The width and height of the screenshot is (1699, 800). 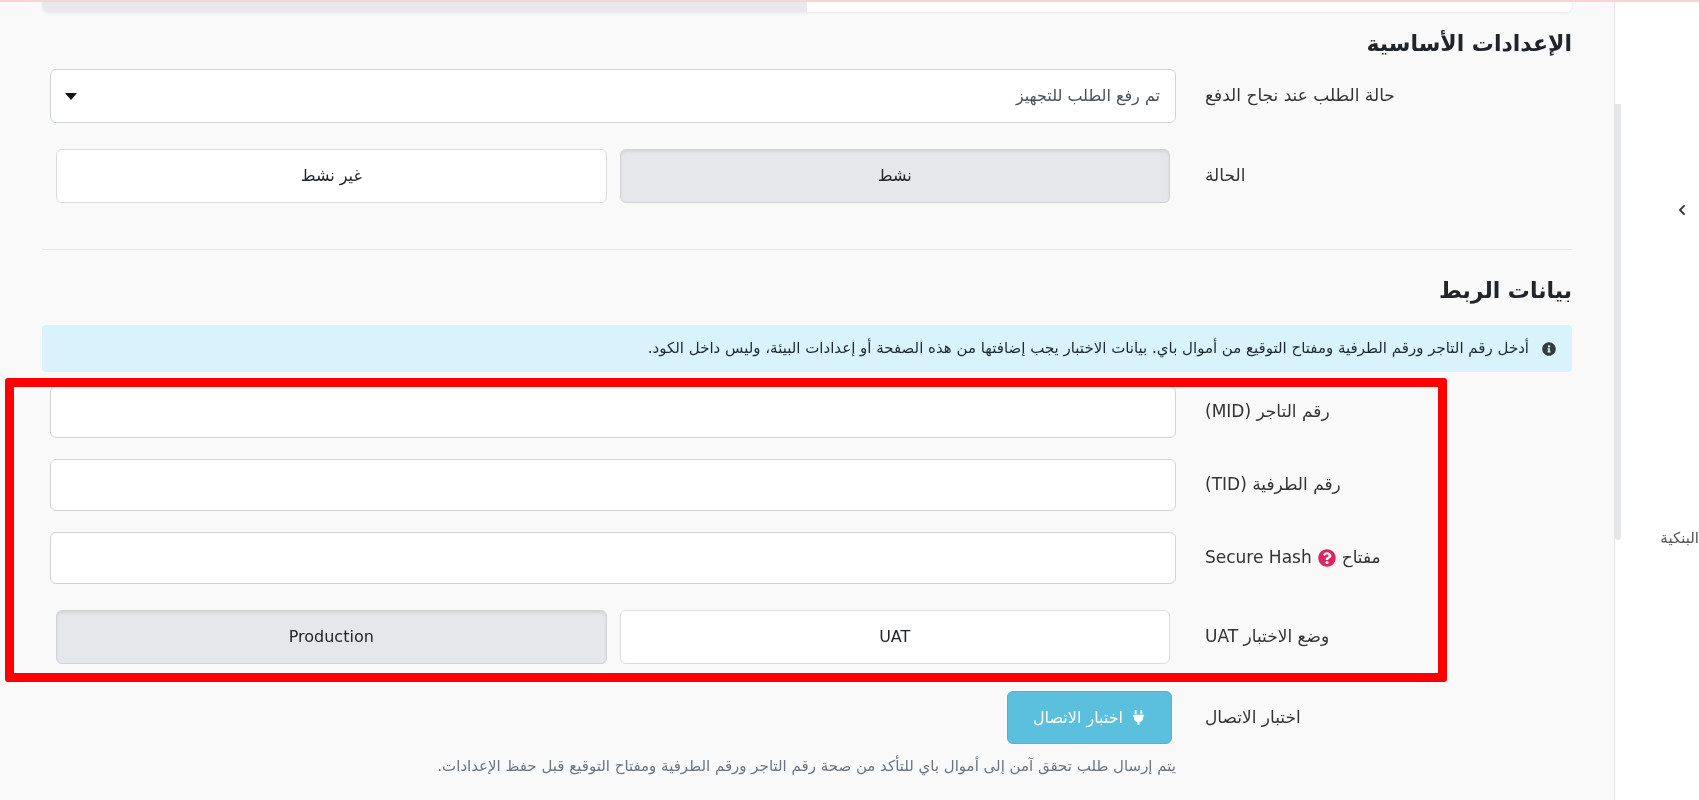 What do you see at coordinates (894, 637) in the screenshot?
I see `toggle-option: UAT` at bounding box center [894, 637].